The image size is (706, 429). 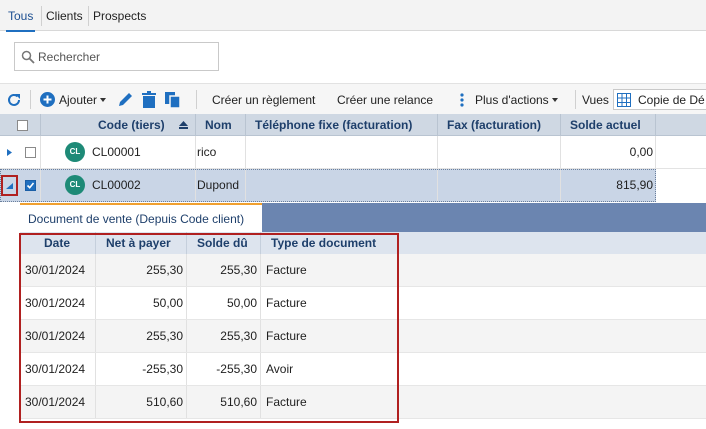 I want to click on tab-clients: Clients, so click(x=64, y=15).